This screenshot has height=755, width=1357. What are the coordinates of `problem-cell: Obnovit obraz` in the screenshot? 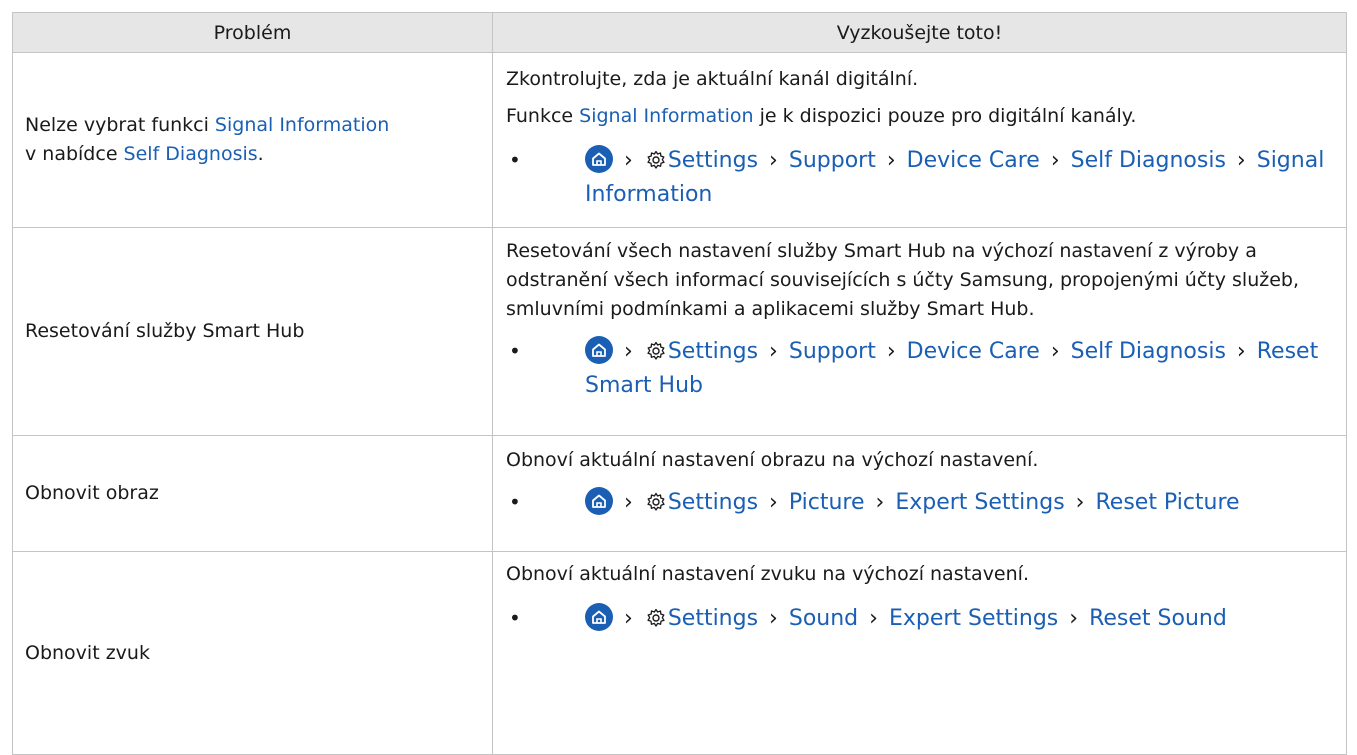 It's located at (252, 493).